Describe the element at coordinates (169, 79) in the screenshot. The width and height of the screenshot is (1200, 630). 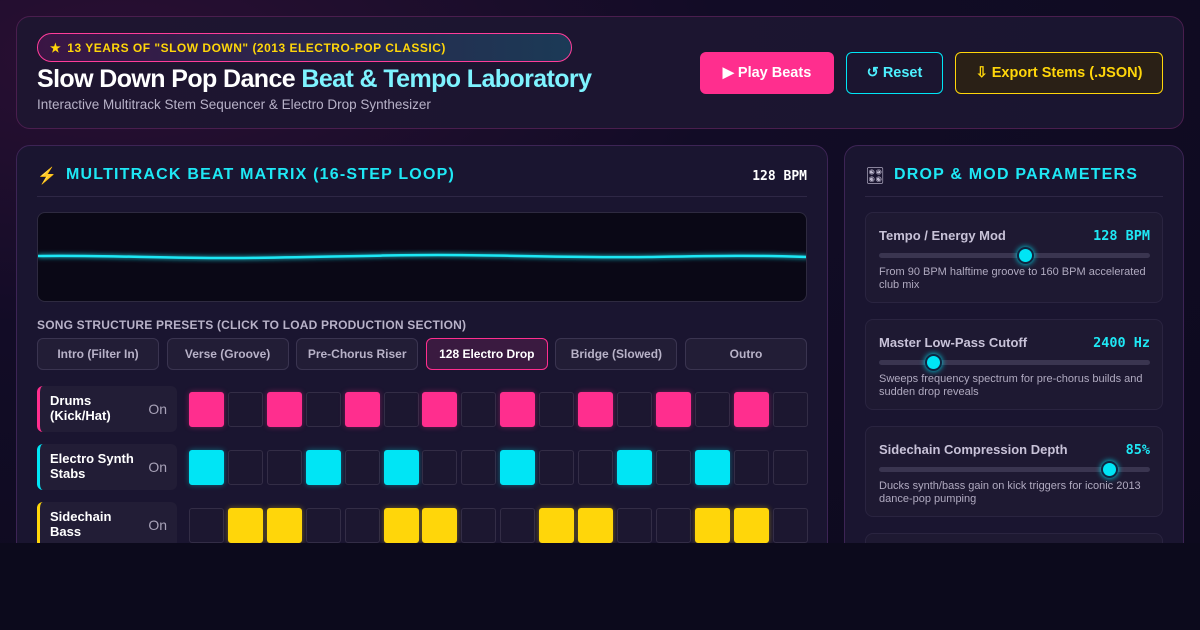
I see `title-main: Slow Down Pop Dance` at that location.